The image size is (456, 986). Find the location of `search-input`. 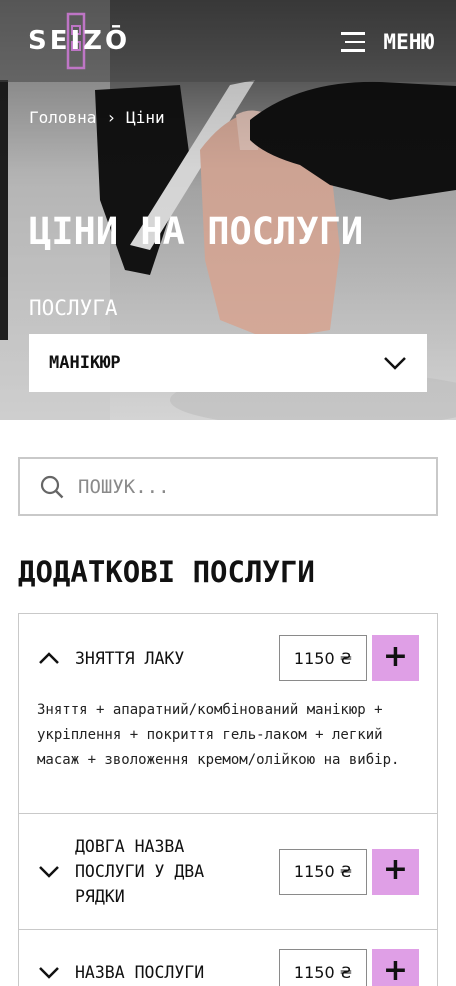

search-input is located at coordinates (238, 486).